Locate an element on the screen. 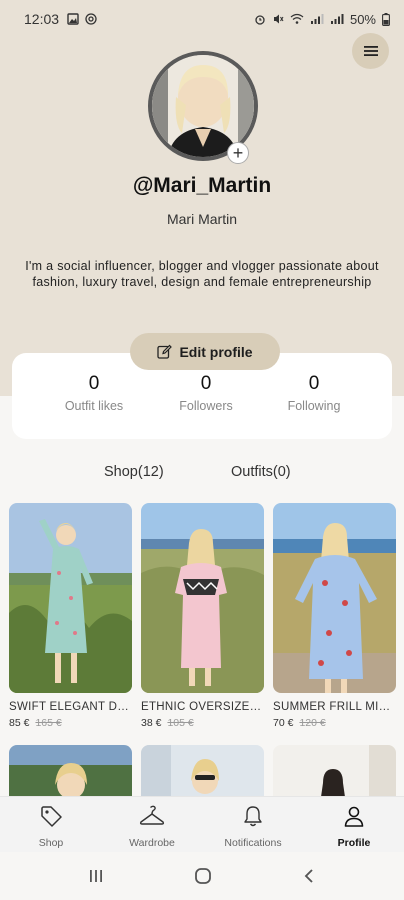 Image resolution: width=404 pixels, height=900 pixels. menu-button is located at coordinates (370, 51).